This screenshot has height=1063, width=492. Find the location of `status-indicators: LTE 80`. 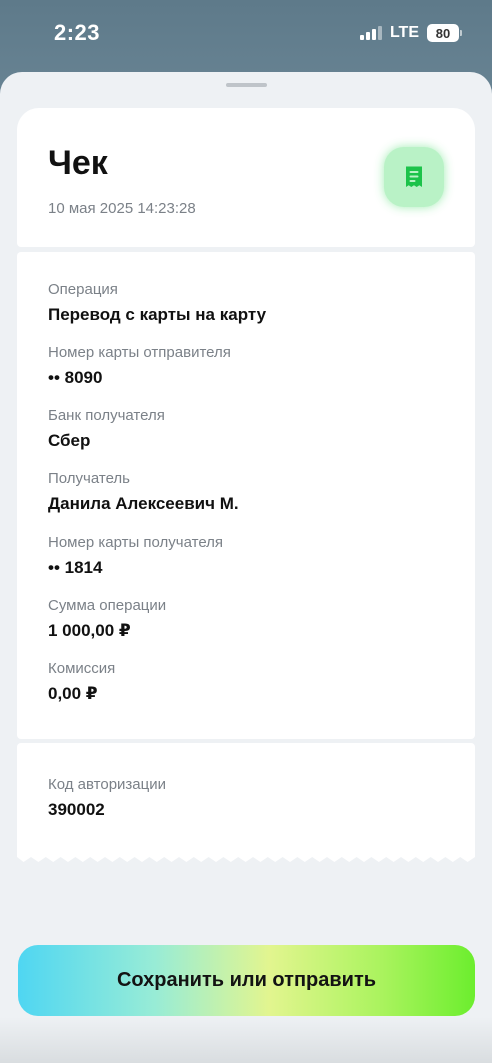

status-indicators: LTE 80 is located at coordinates (410, 33).